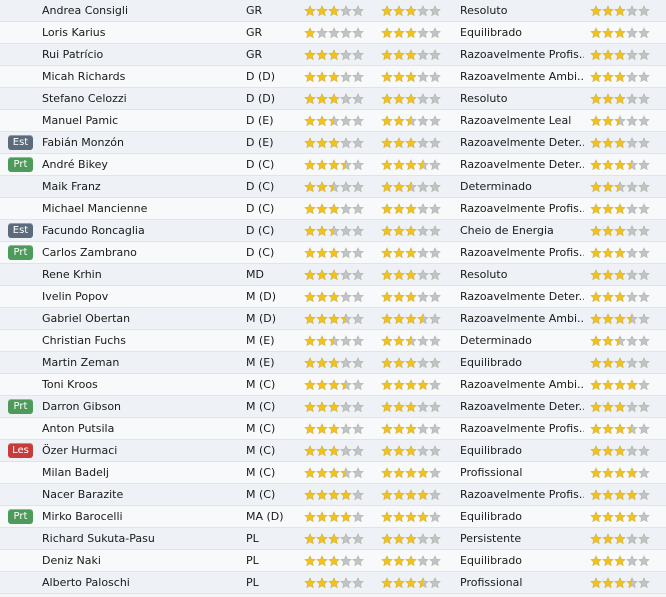  I want to click on player-row: Manuel Pamic D (E) Razoavelmente Leal, so click(333, 121).